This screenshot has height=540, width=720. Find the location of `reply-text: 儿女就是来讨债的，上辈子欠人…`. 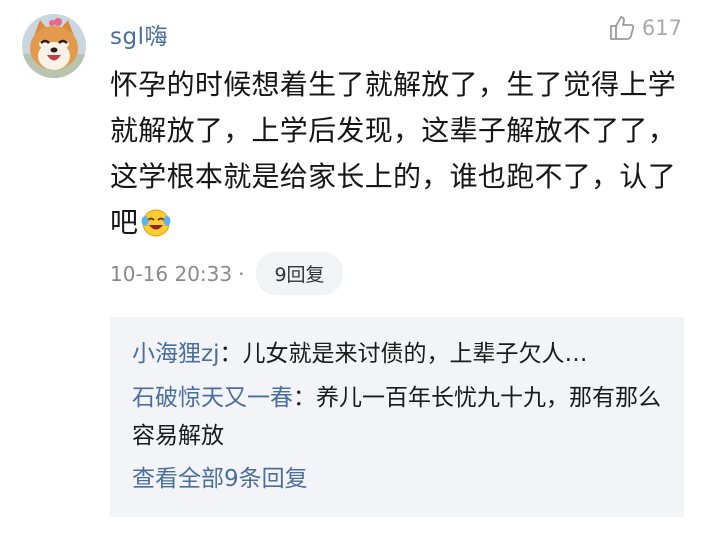

reply-text: 儿女就是来讨债的，上辈子欠人… is located at coordinates (415, 354).